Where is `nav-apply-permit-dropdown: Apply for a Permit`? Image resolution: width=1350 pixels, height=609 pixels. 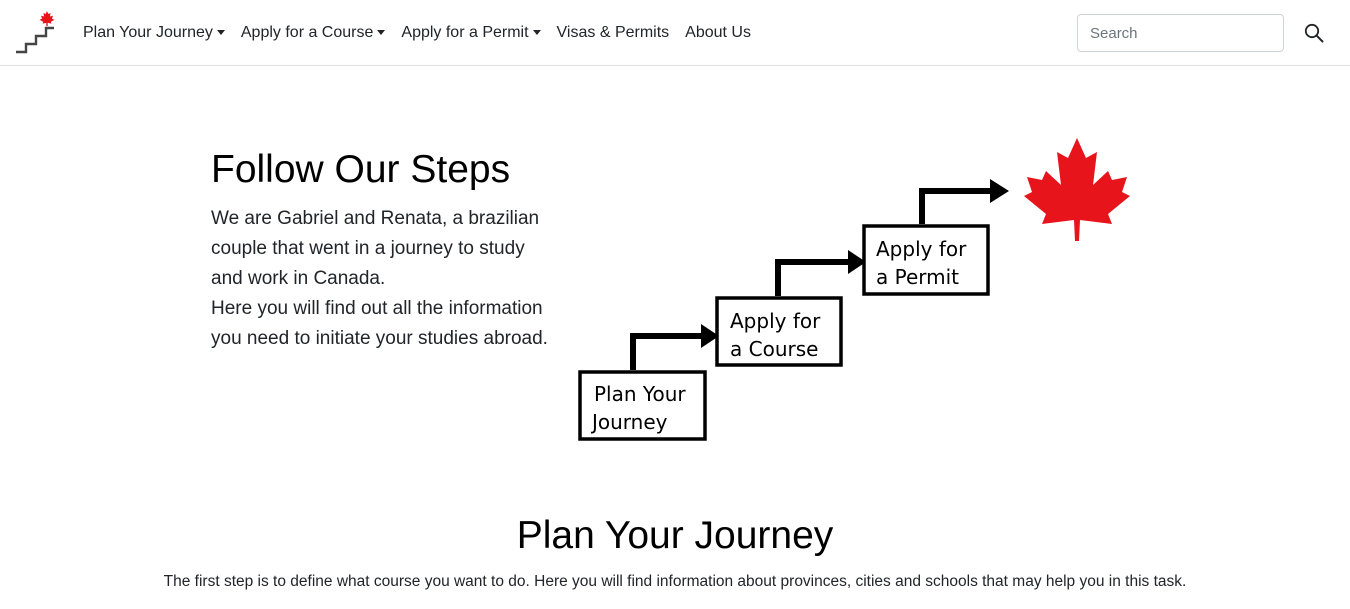
nav-apply-permit-dropdown: Apply for a Permit is located at coordinates (470, 33).